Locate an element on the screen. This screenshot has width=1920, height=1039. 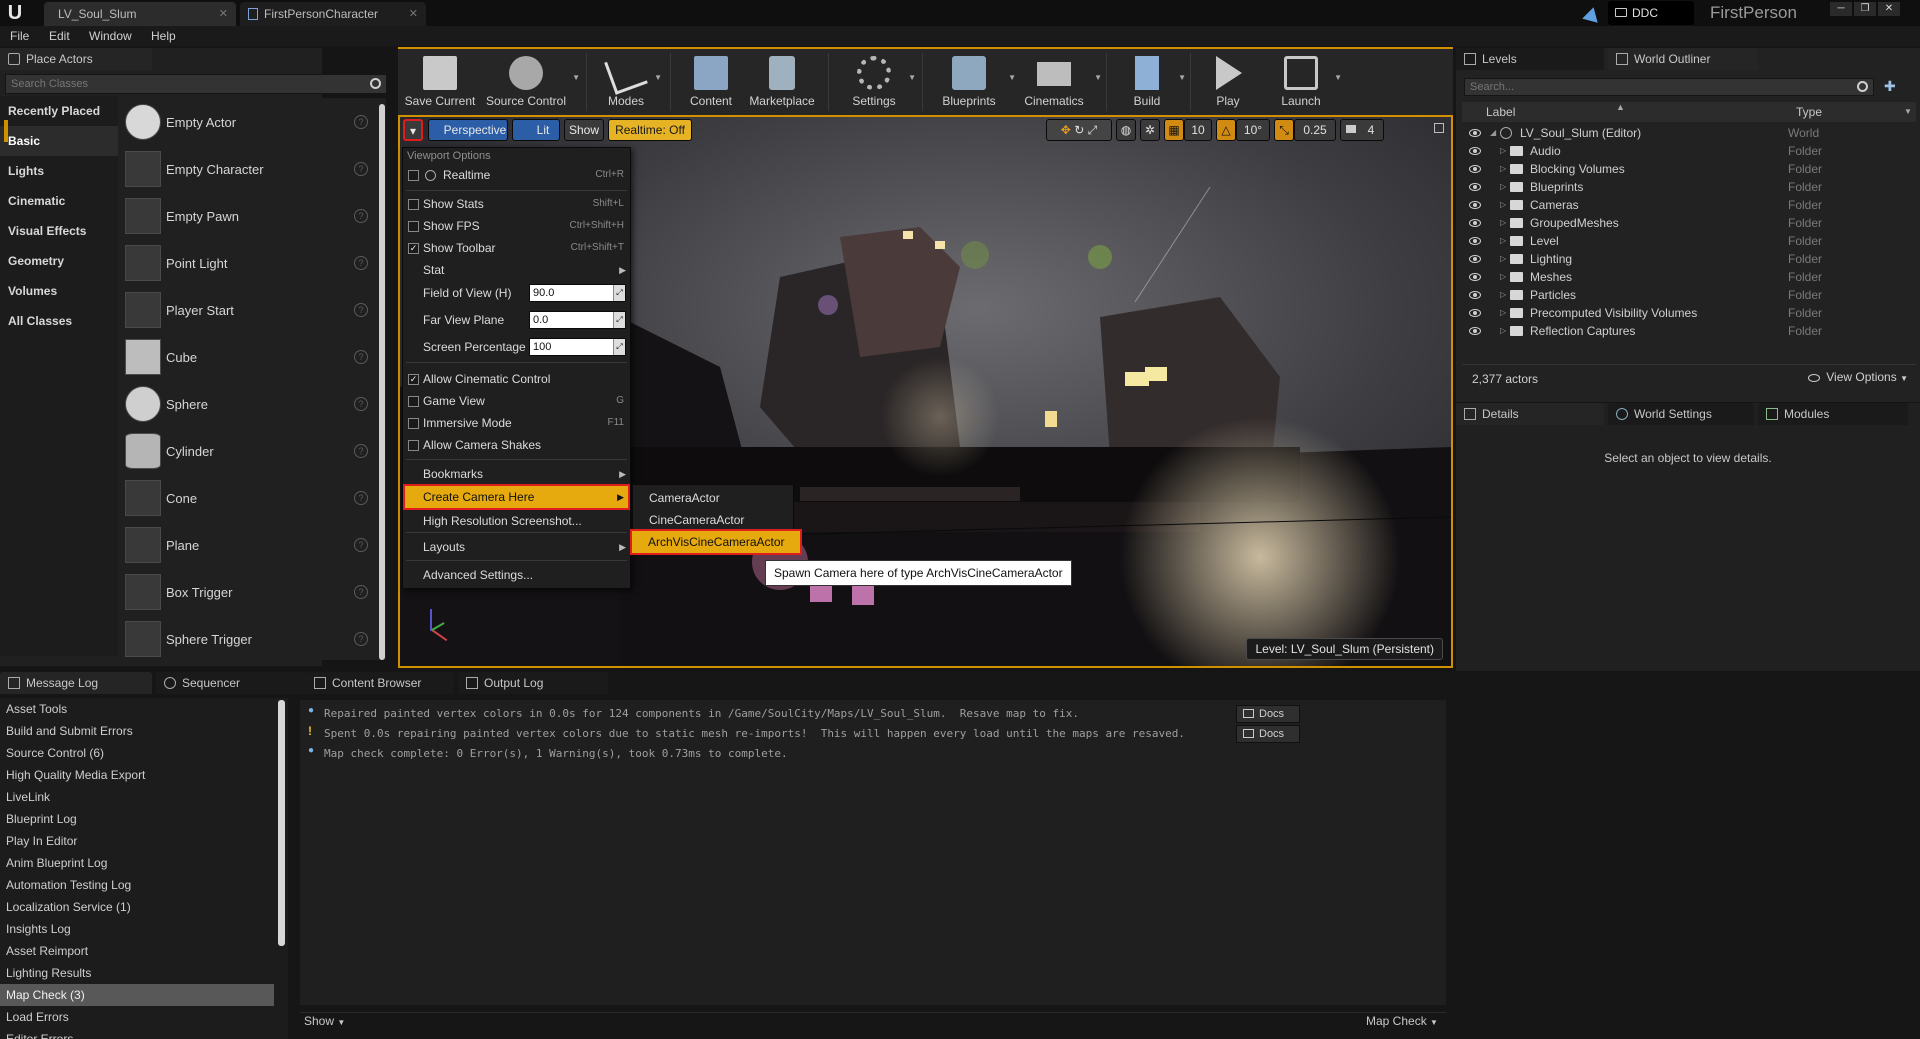
perspective-button: Perspective is located at coordinates (468, 130).